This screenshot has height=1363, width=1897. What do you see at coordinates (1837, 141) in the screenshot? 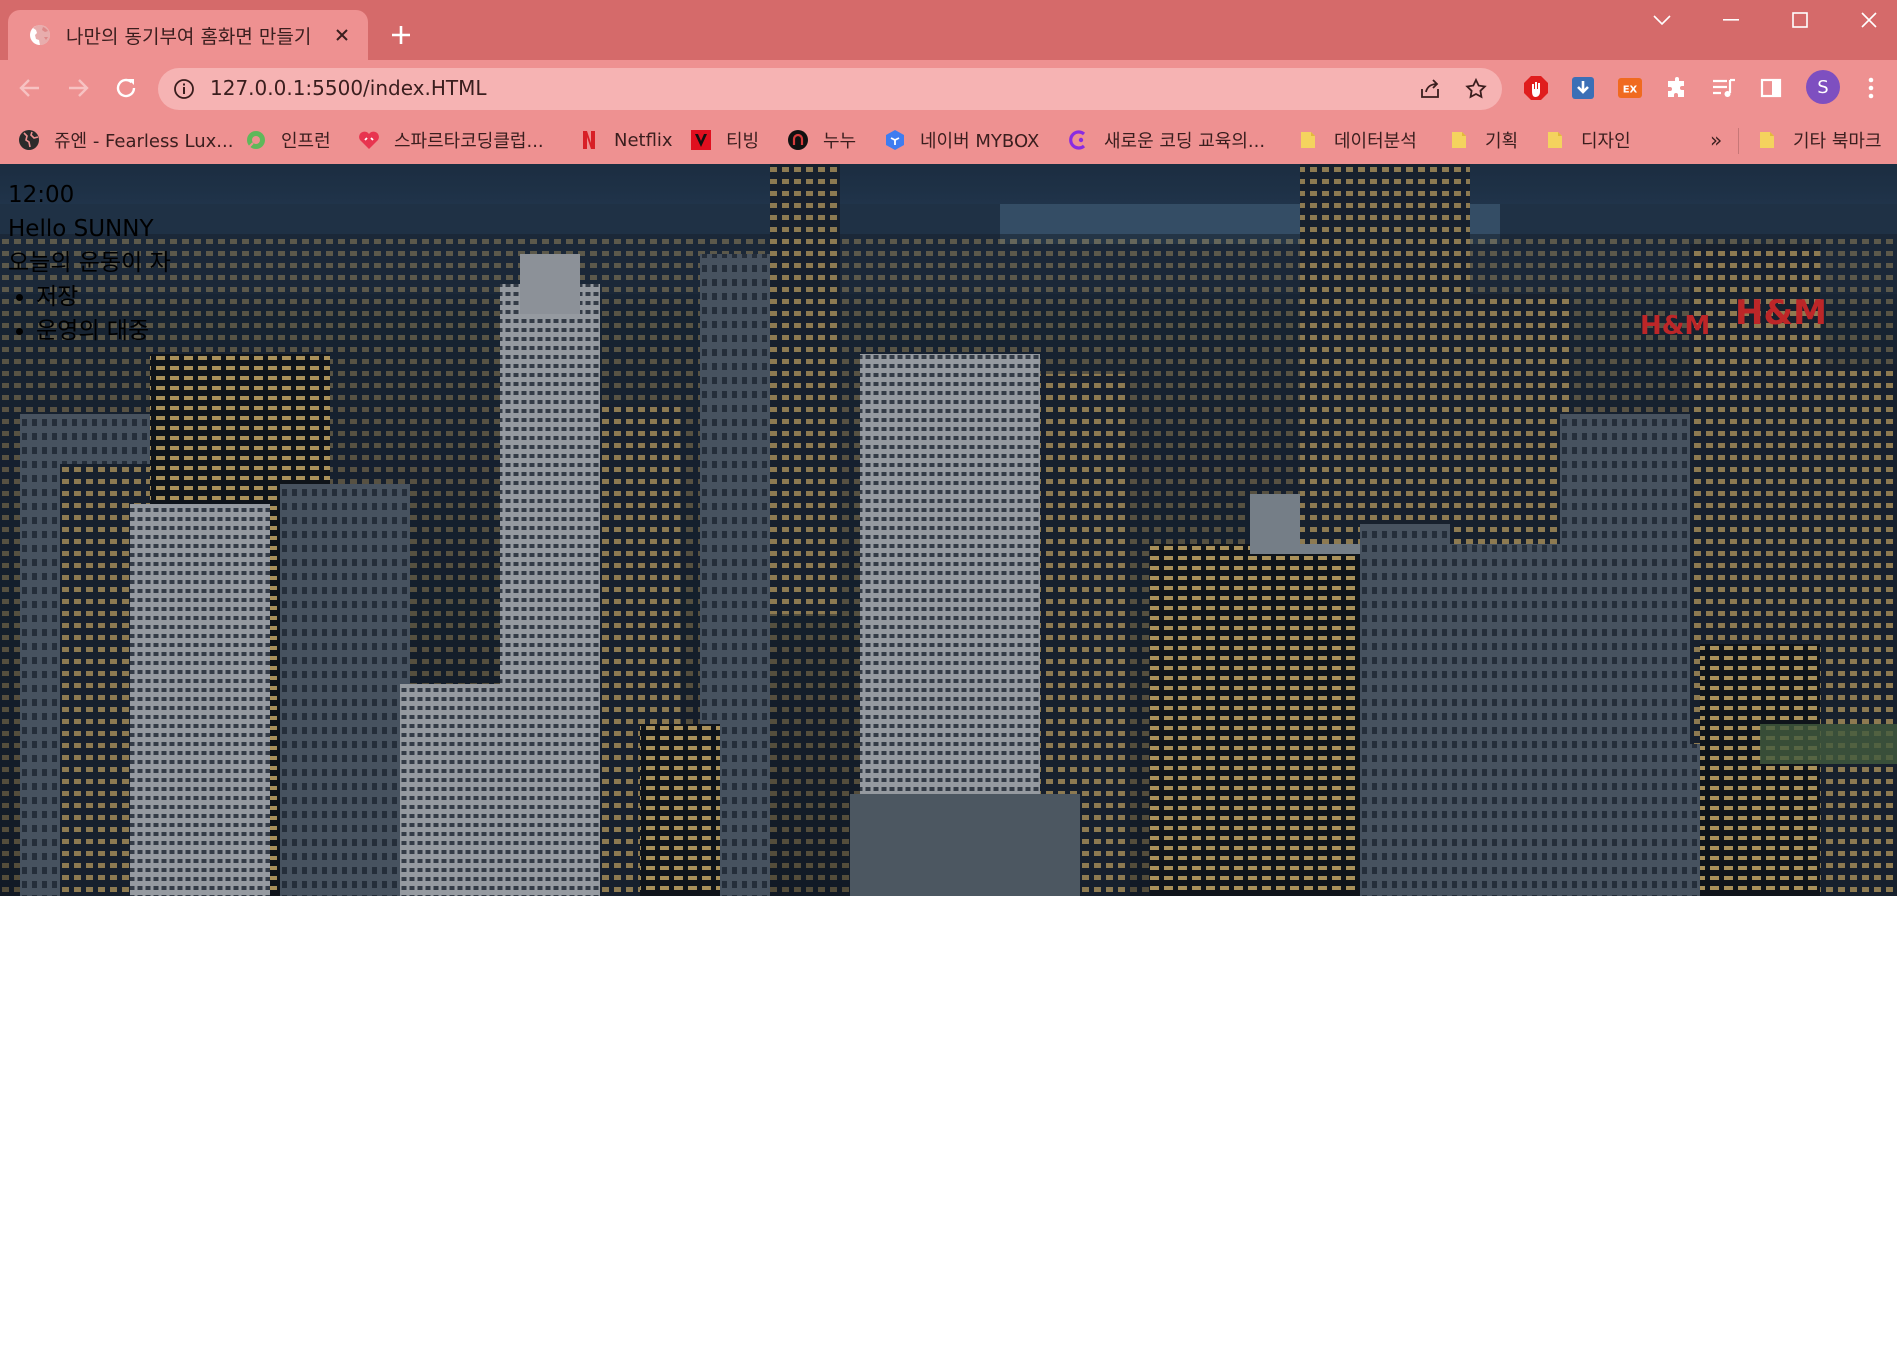
I see `bookmark-label: 기타 북마크` at bounding box center [1837, 141].